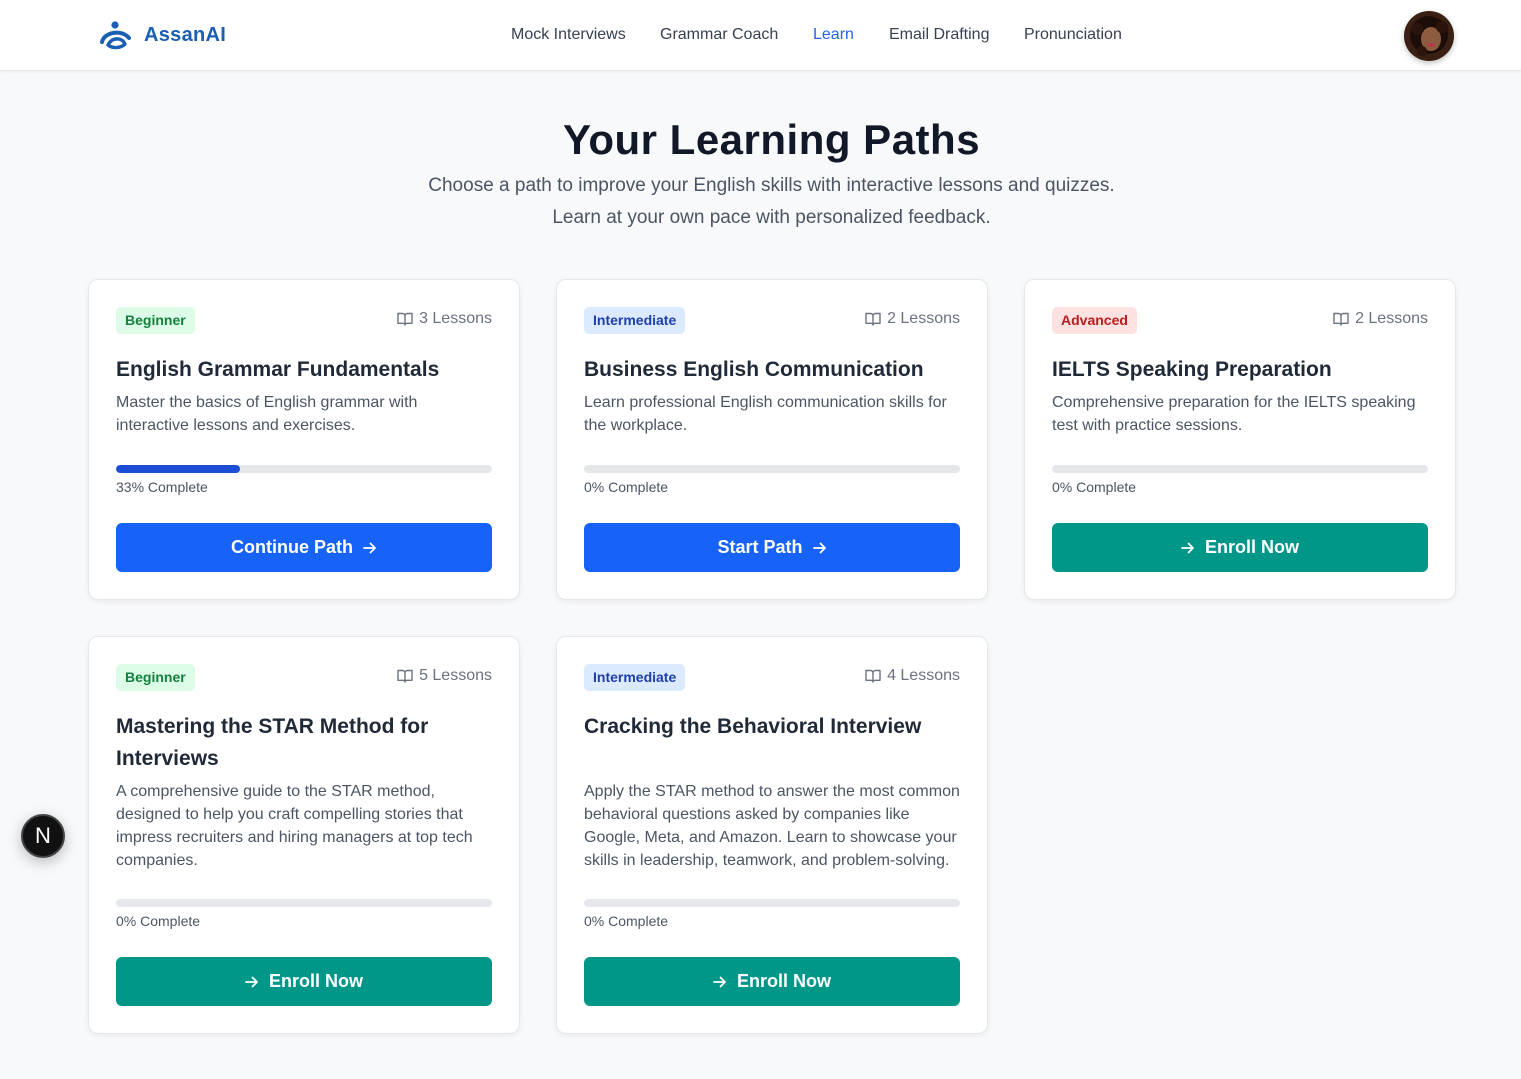  What do you see at coordinates (178, 469) in the screenshot?
I see `progress-fill` at bounding box center [178, 469].